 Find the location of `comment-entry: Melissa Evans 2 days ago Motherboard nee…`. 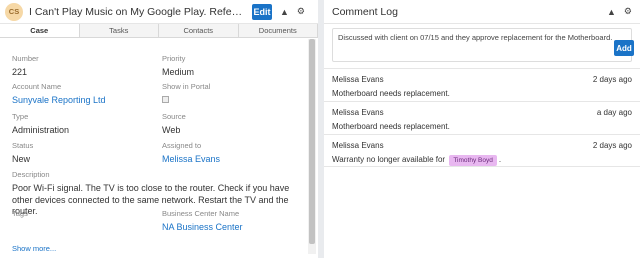

comment-entry: Melissa Evans 2 days ago Motherboard nee… is located at coordinates (482, 83).